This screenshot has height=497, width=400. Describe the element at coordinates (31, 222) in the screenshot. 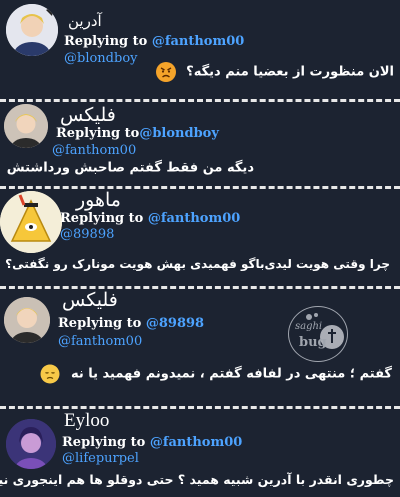

I see `avatar-mahour` at that location.